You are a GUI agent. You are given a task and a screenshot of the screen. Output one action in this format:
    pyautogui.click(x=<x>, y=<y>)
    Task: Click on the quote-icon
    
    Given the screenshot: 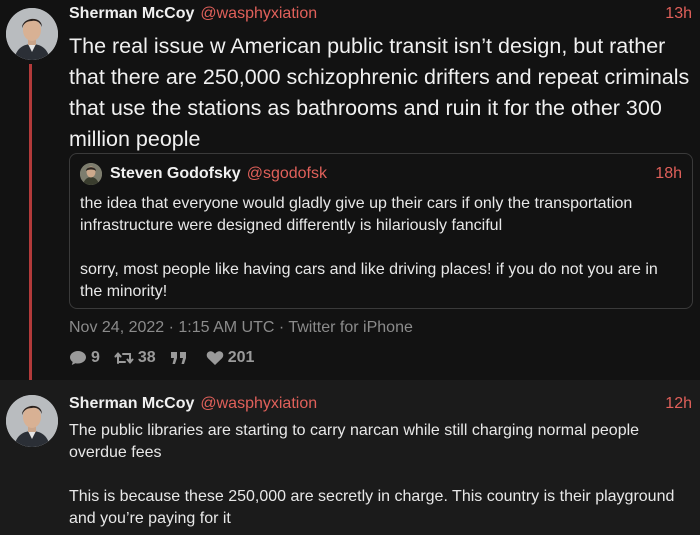 What is the action you would take?
    pyautogui.click(x=178, y=358)
    